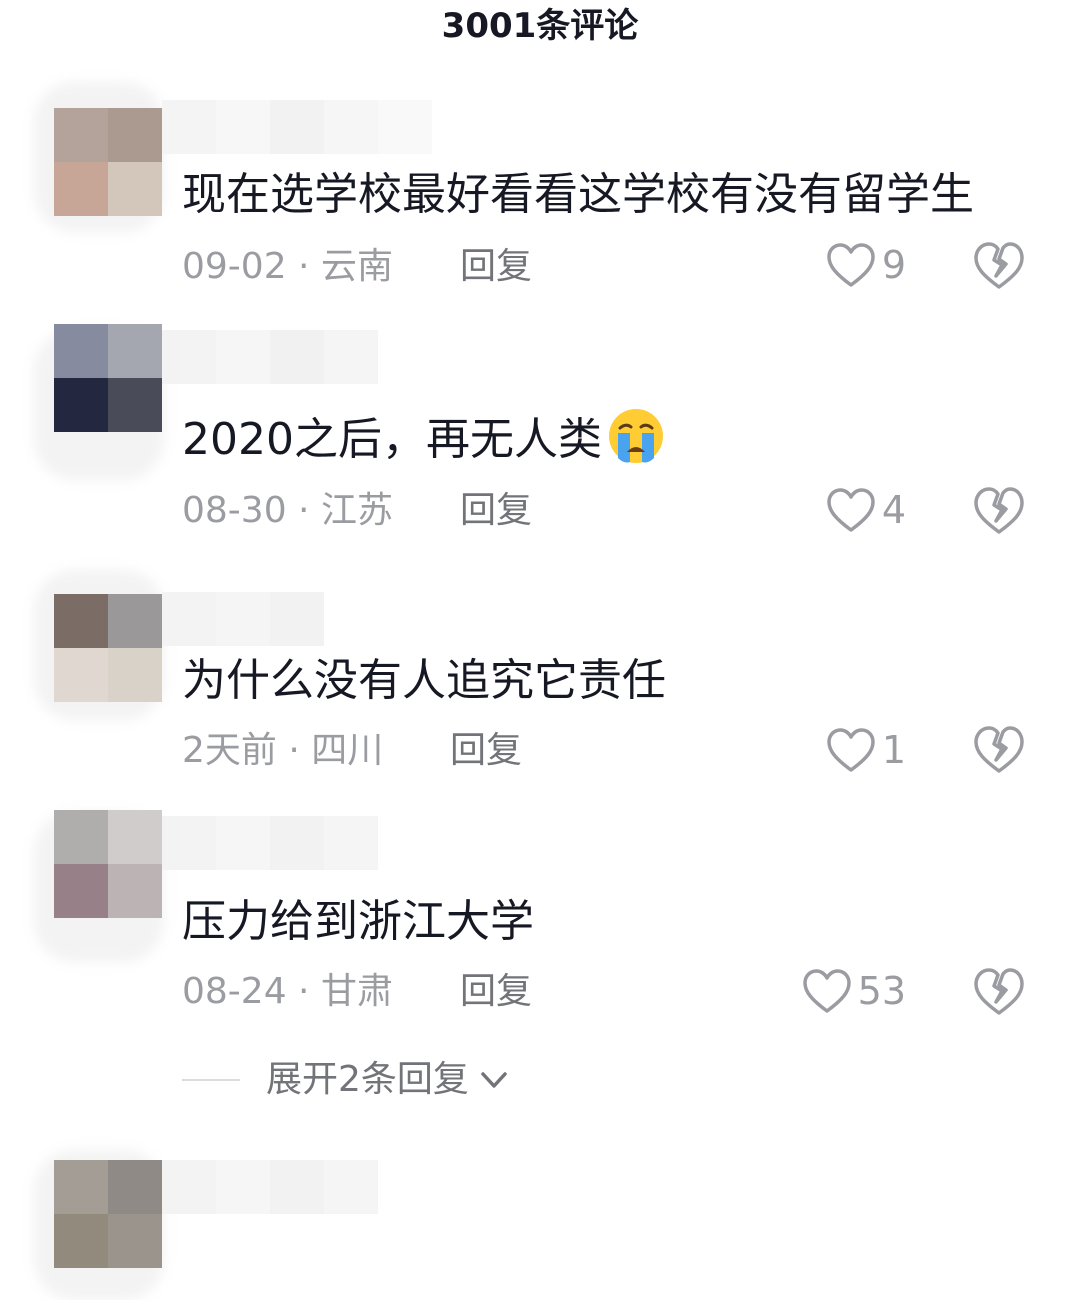  What do you see at coordinates (211, 1080) in the screenshot?
I see `divider` at bounding box center [211, 1080].